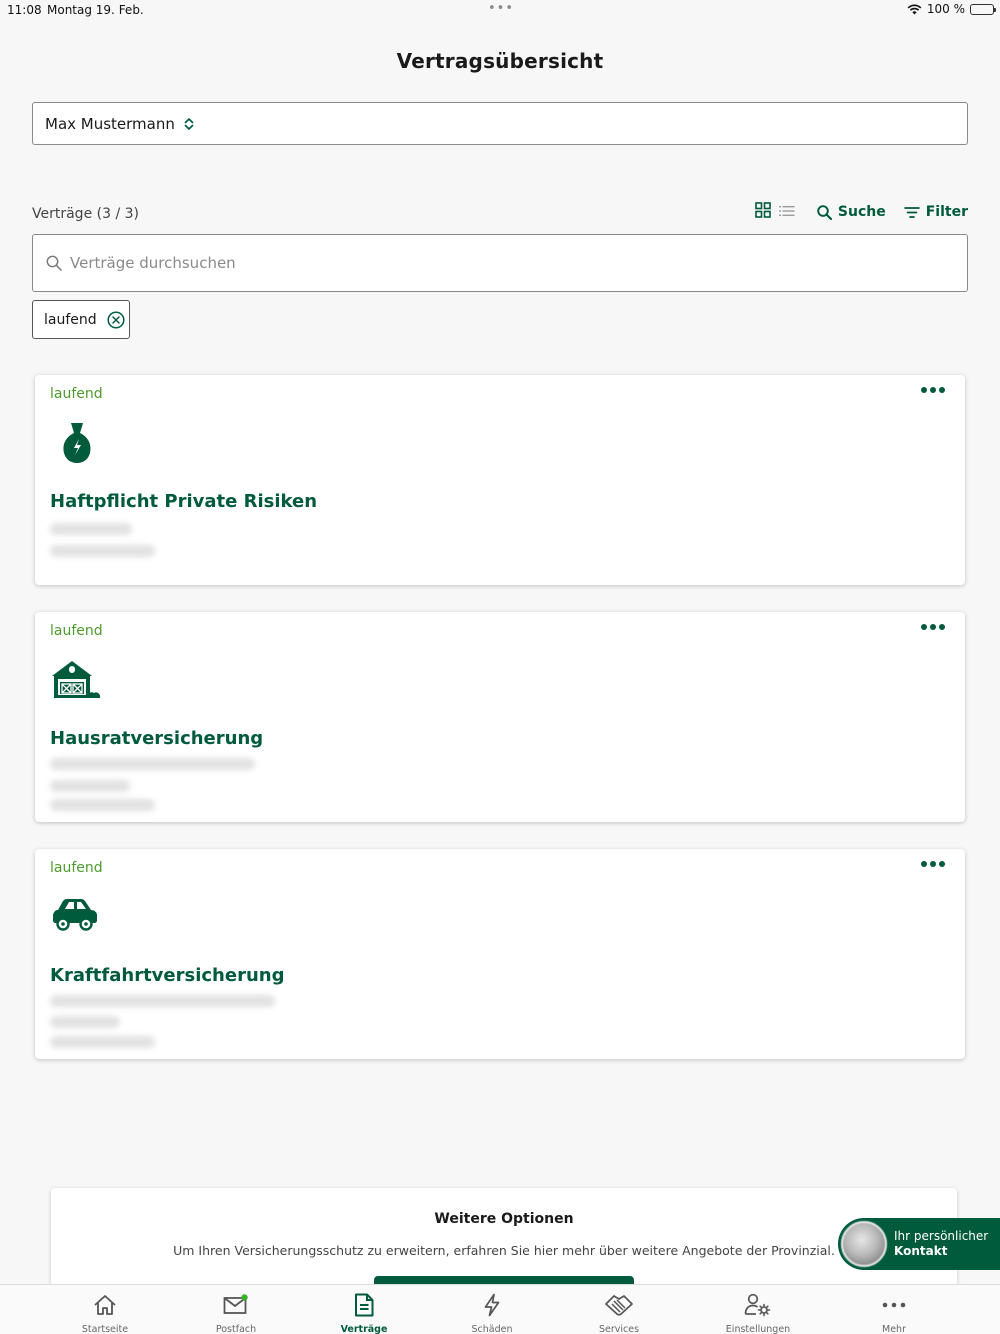 The image size is (1000, 1334). I want to click on tab-label: Mehr, so click(894, 1329).